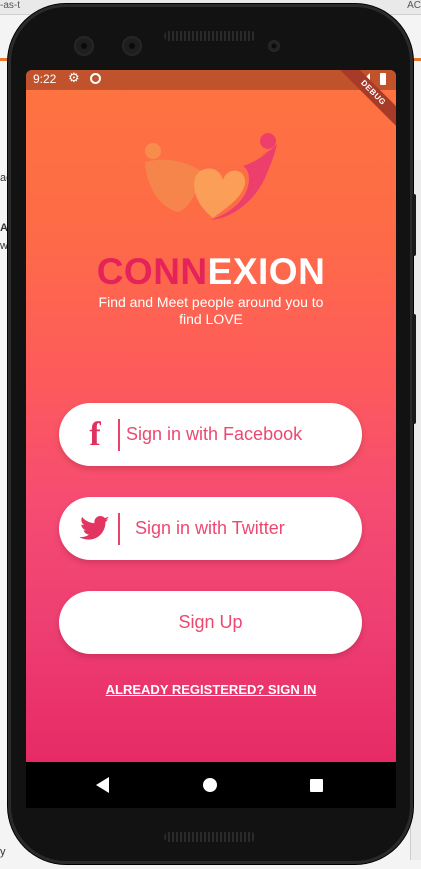  I want to click on brand-title-part1: CONN, so click(152, 271).